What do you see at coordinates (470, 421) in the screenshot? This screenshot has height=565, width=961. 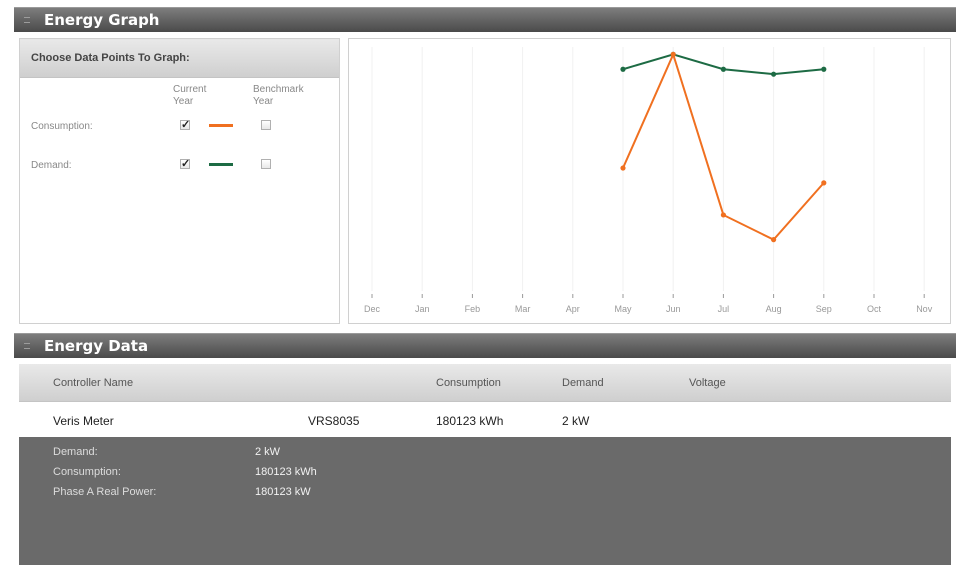 I see `consumption-cell: 180123 kWh` at bounding box center [470, 421].